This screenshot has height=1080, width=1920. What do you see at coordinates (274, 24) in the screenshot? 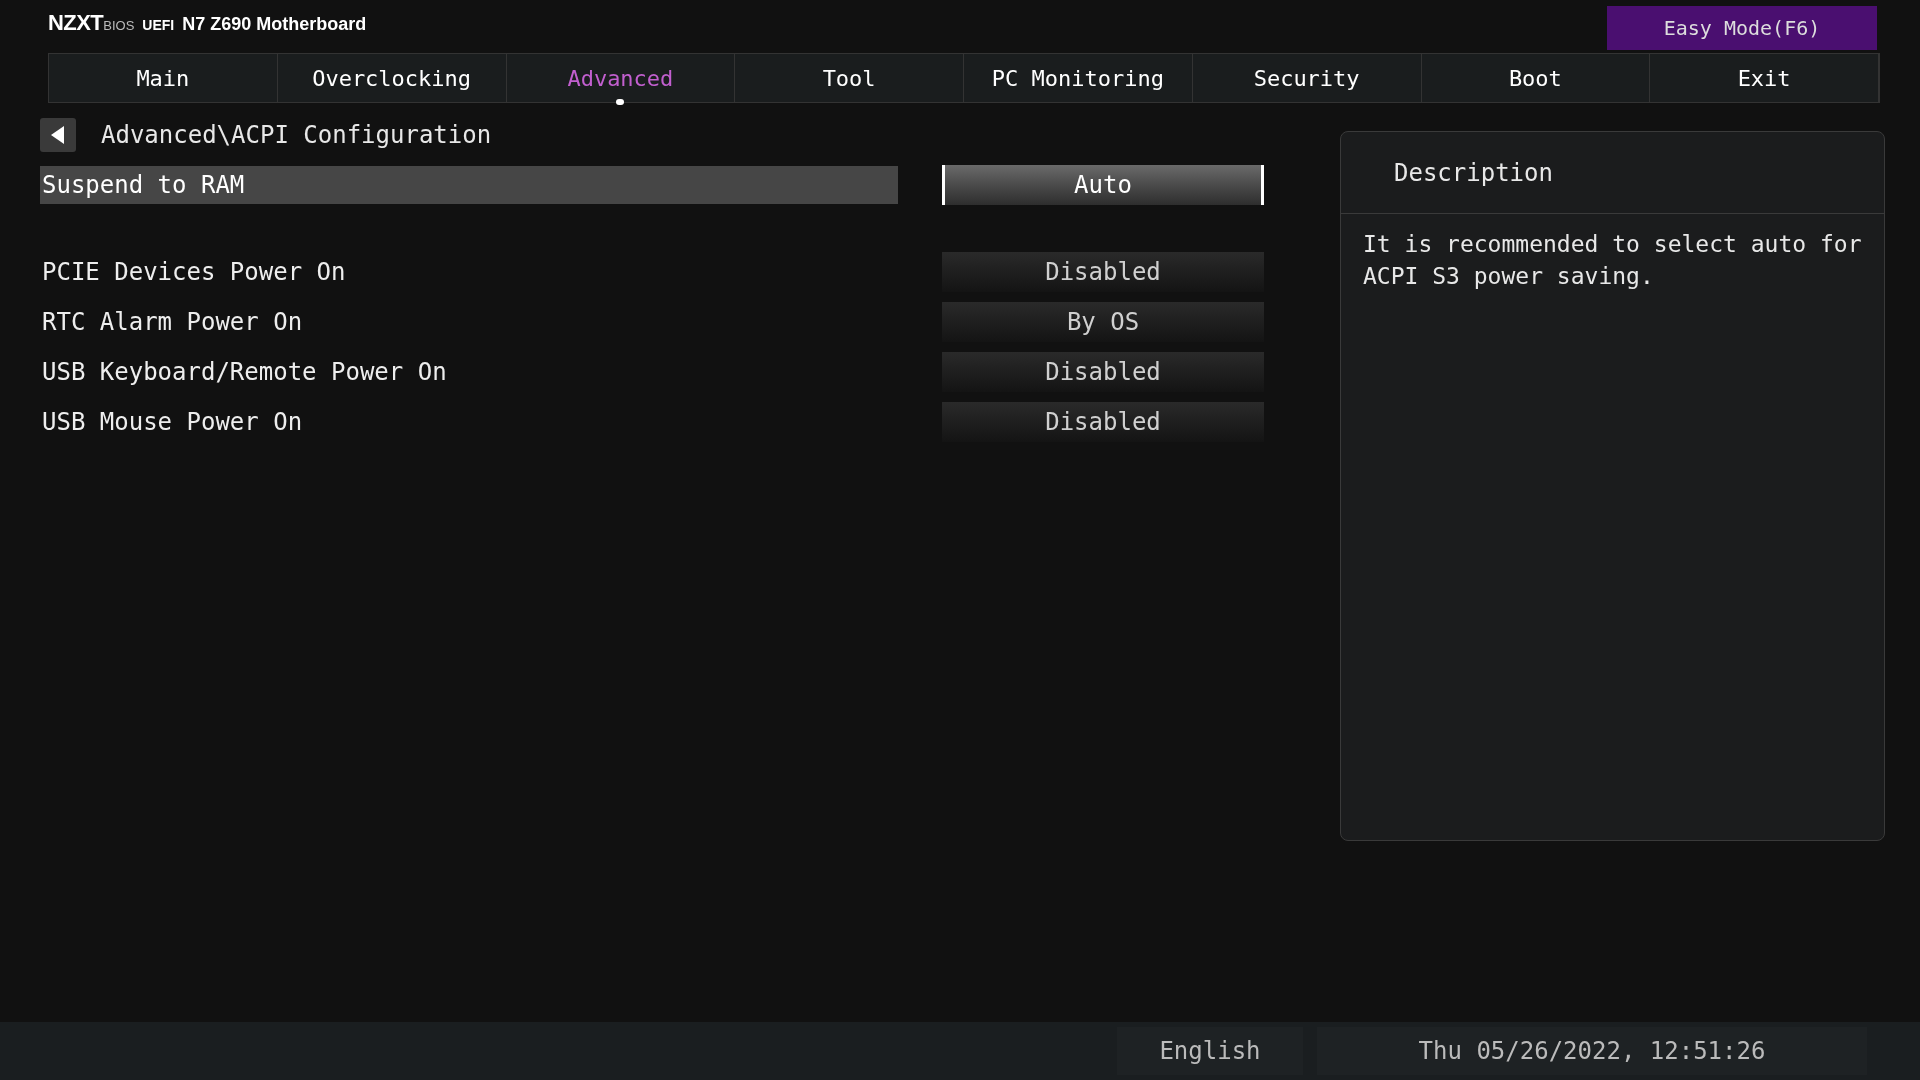
I see `board-name: N7 Z690 Motherboard` at bounding box center [274, 24].